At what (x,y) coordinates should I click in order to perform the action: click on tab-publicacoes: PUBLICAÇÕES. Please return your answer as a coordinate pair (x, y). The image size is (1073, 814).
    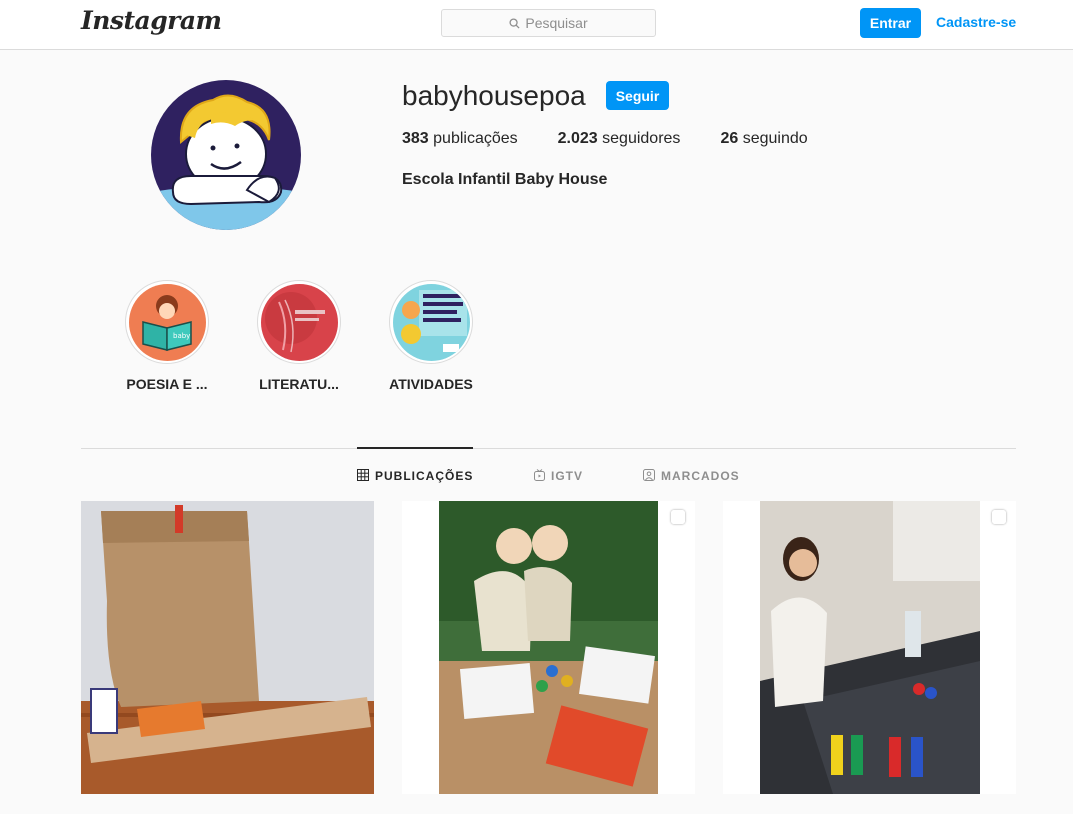
    Looking at the image, I should click on (415, 476).